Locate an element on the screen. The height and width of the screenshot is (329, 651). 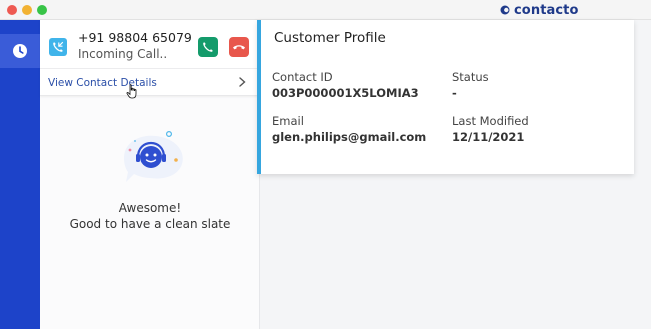
chevron-right-icon is located at coordinates (242, 82).